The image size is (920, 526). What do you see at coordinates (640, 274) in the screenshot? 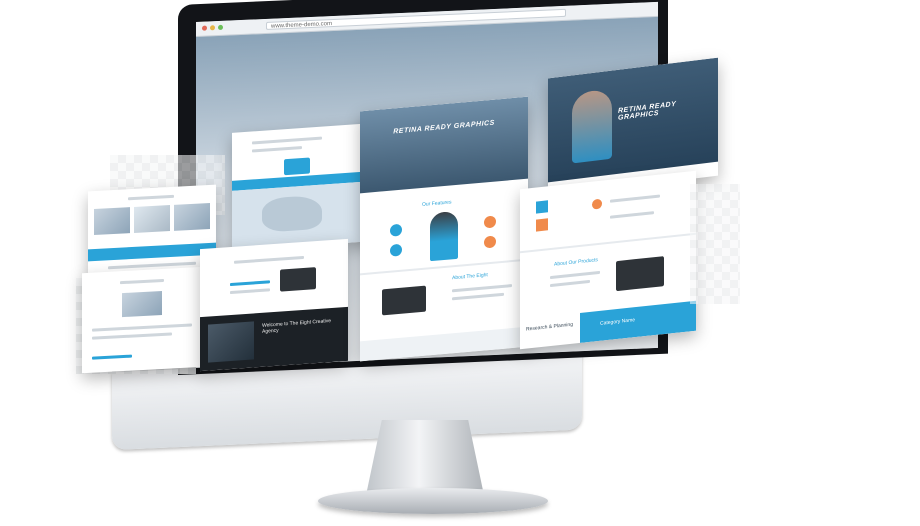
I see `monitor-illustration` at bounding box center [640, 274].